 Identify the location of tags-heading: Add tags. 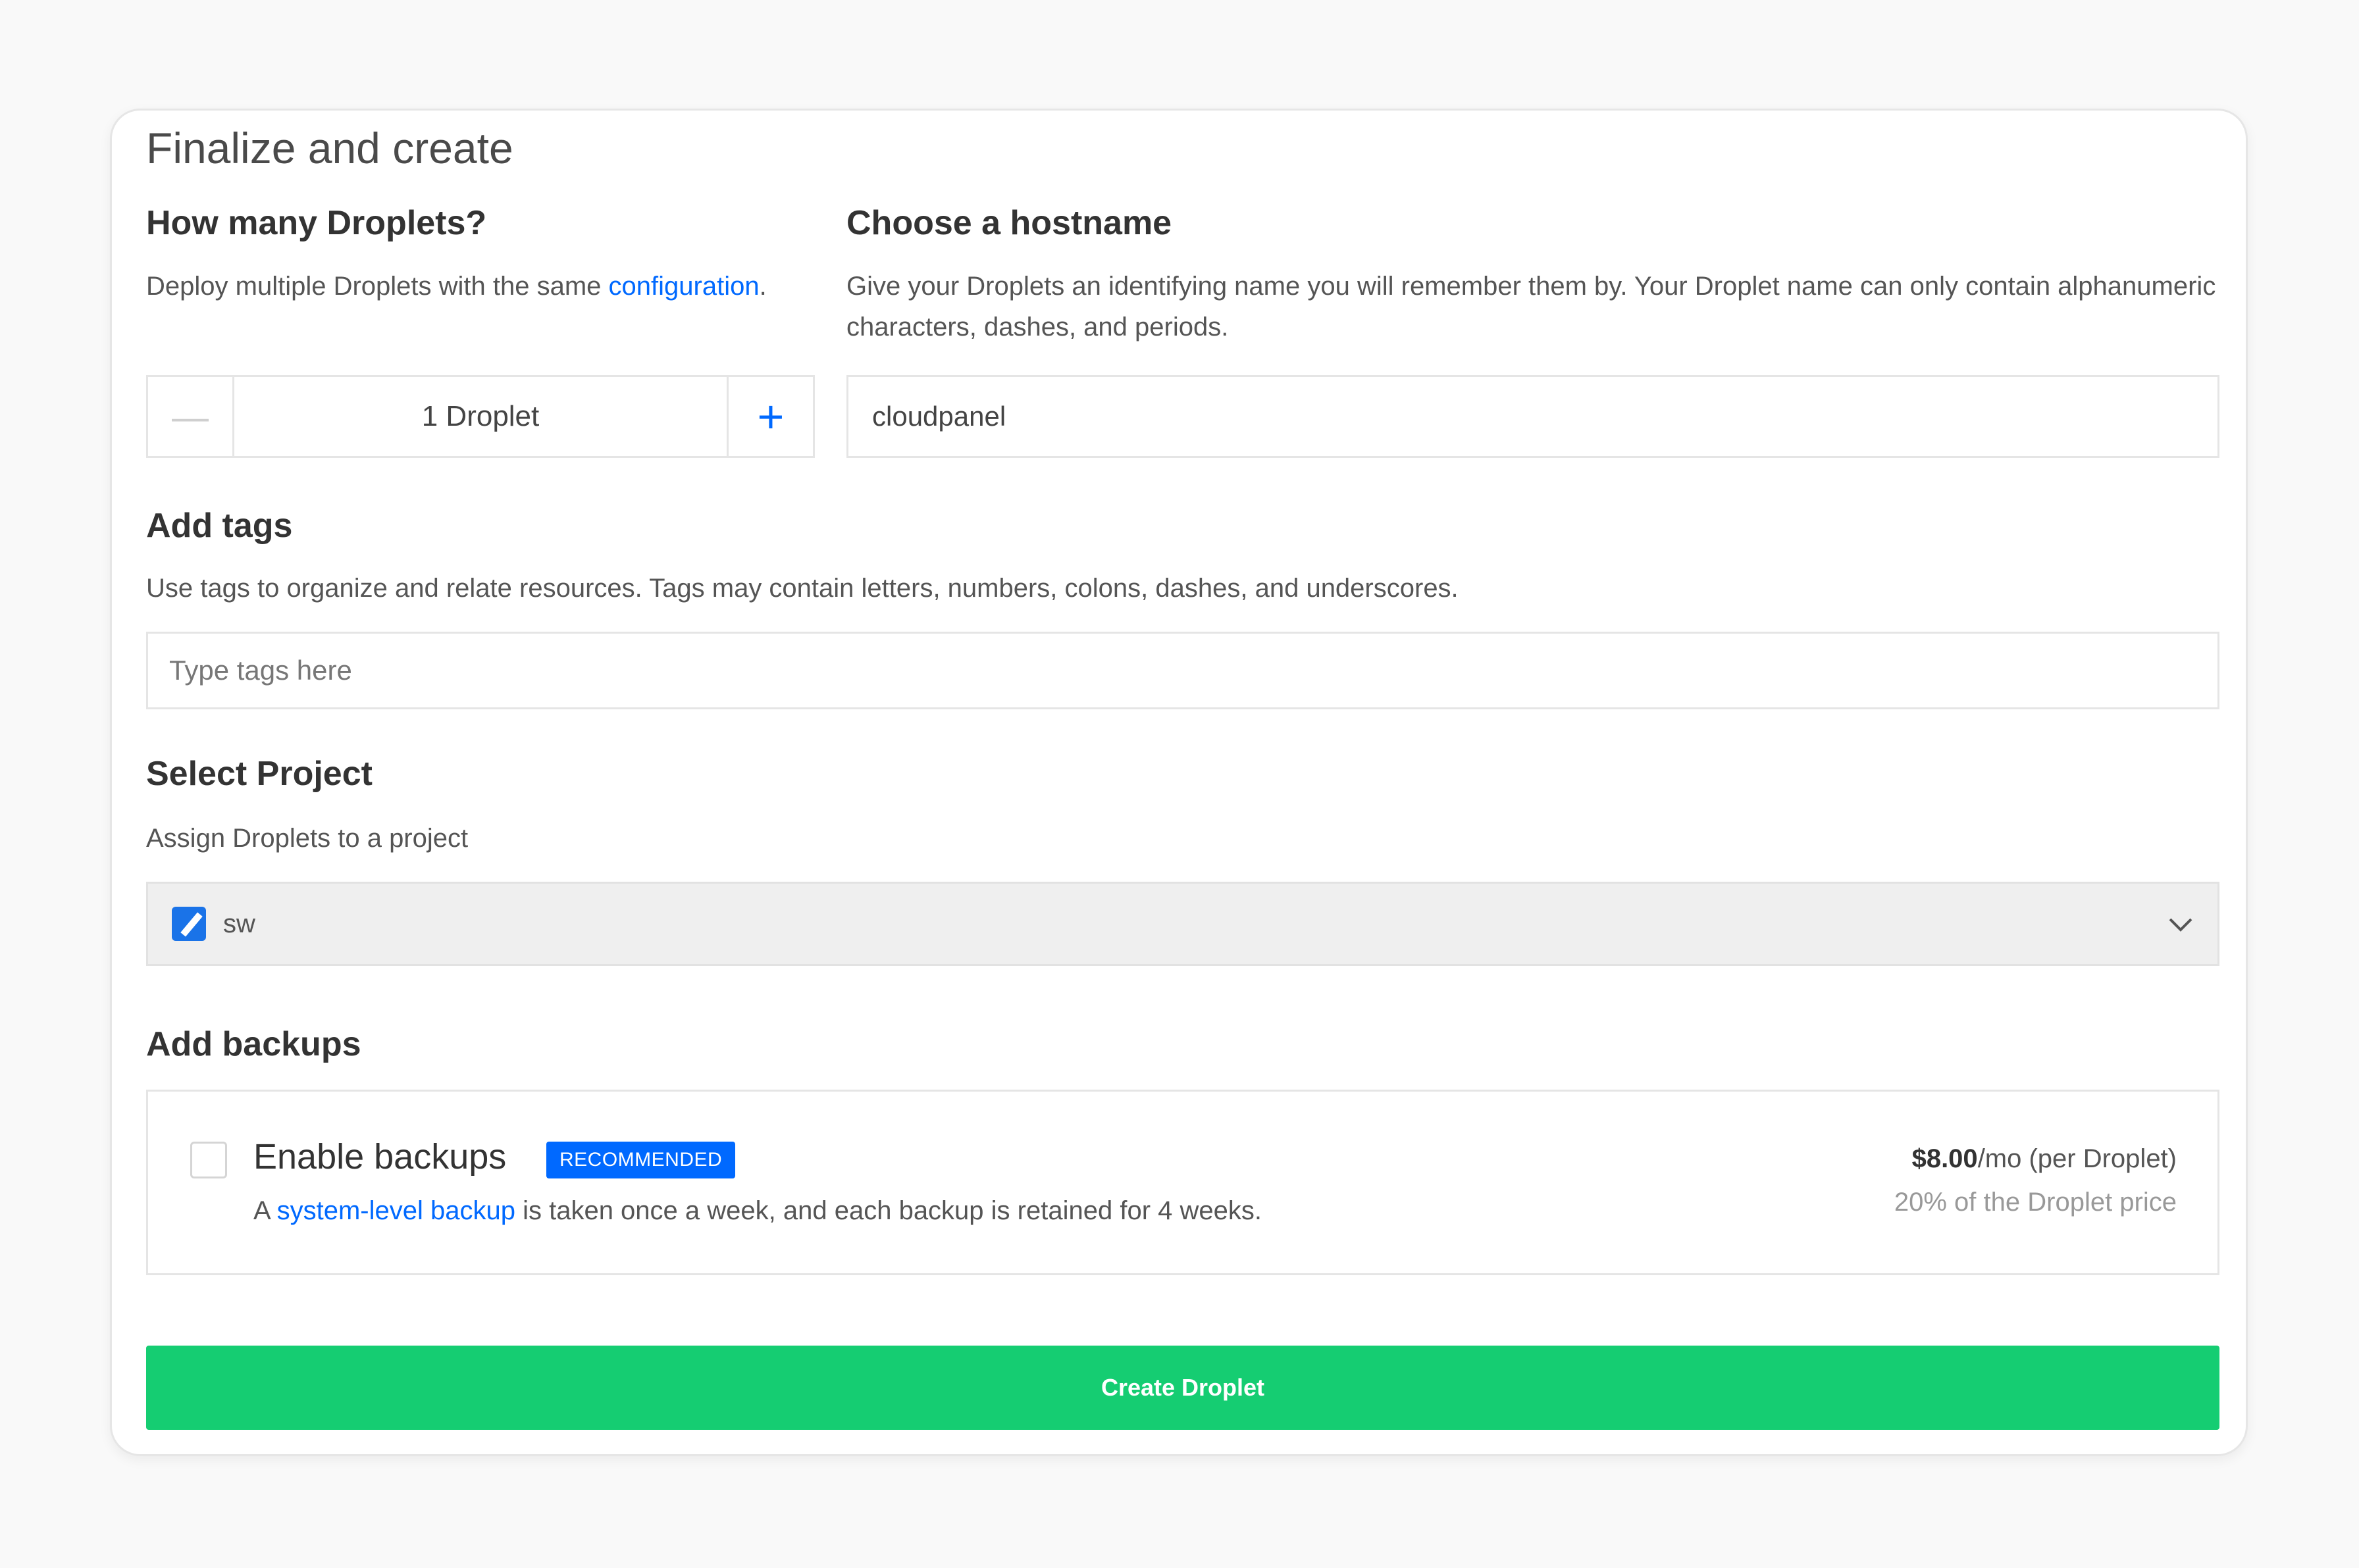
(219, 526).